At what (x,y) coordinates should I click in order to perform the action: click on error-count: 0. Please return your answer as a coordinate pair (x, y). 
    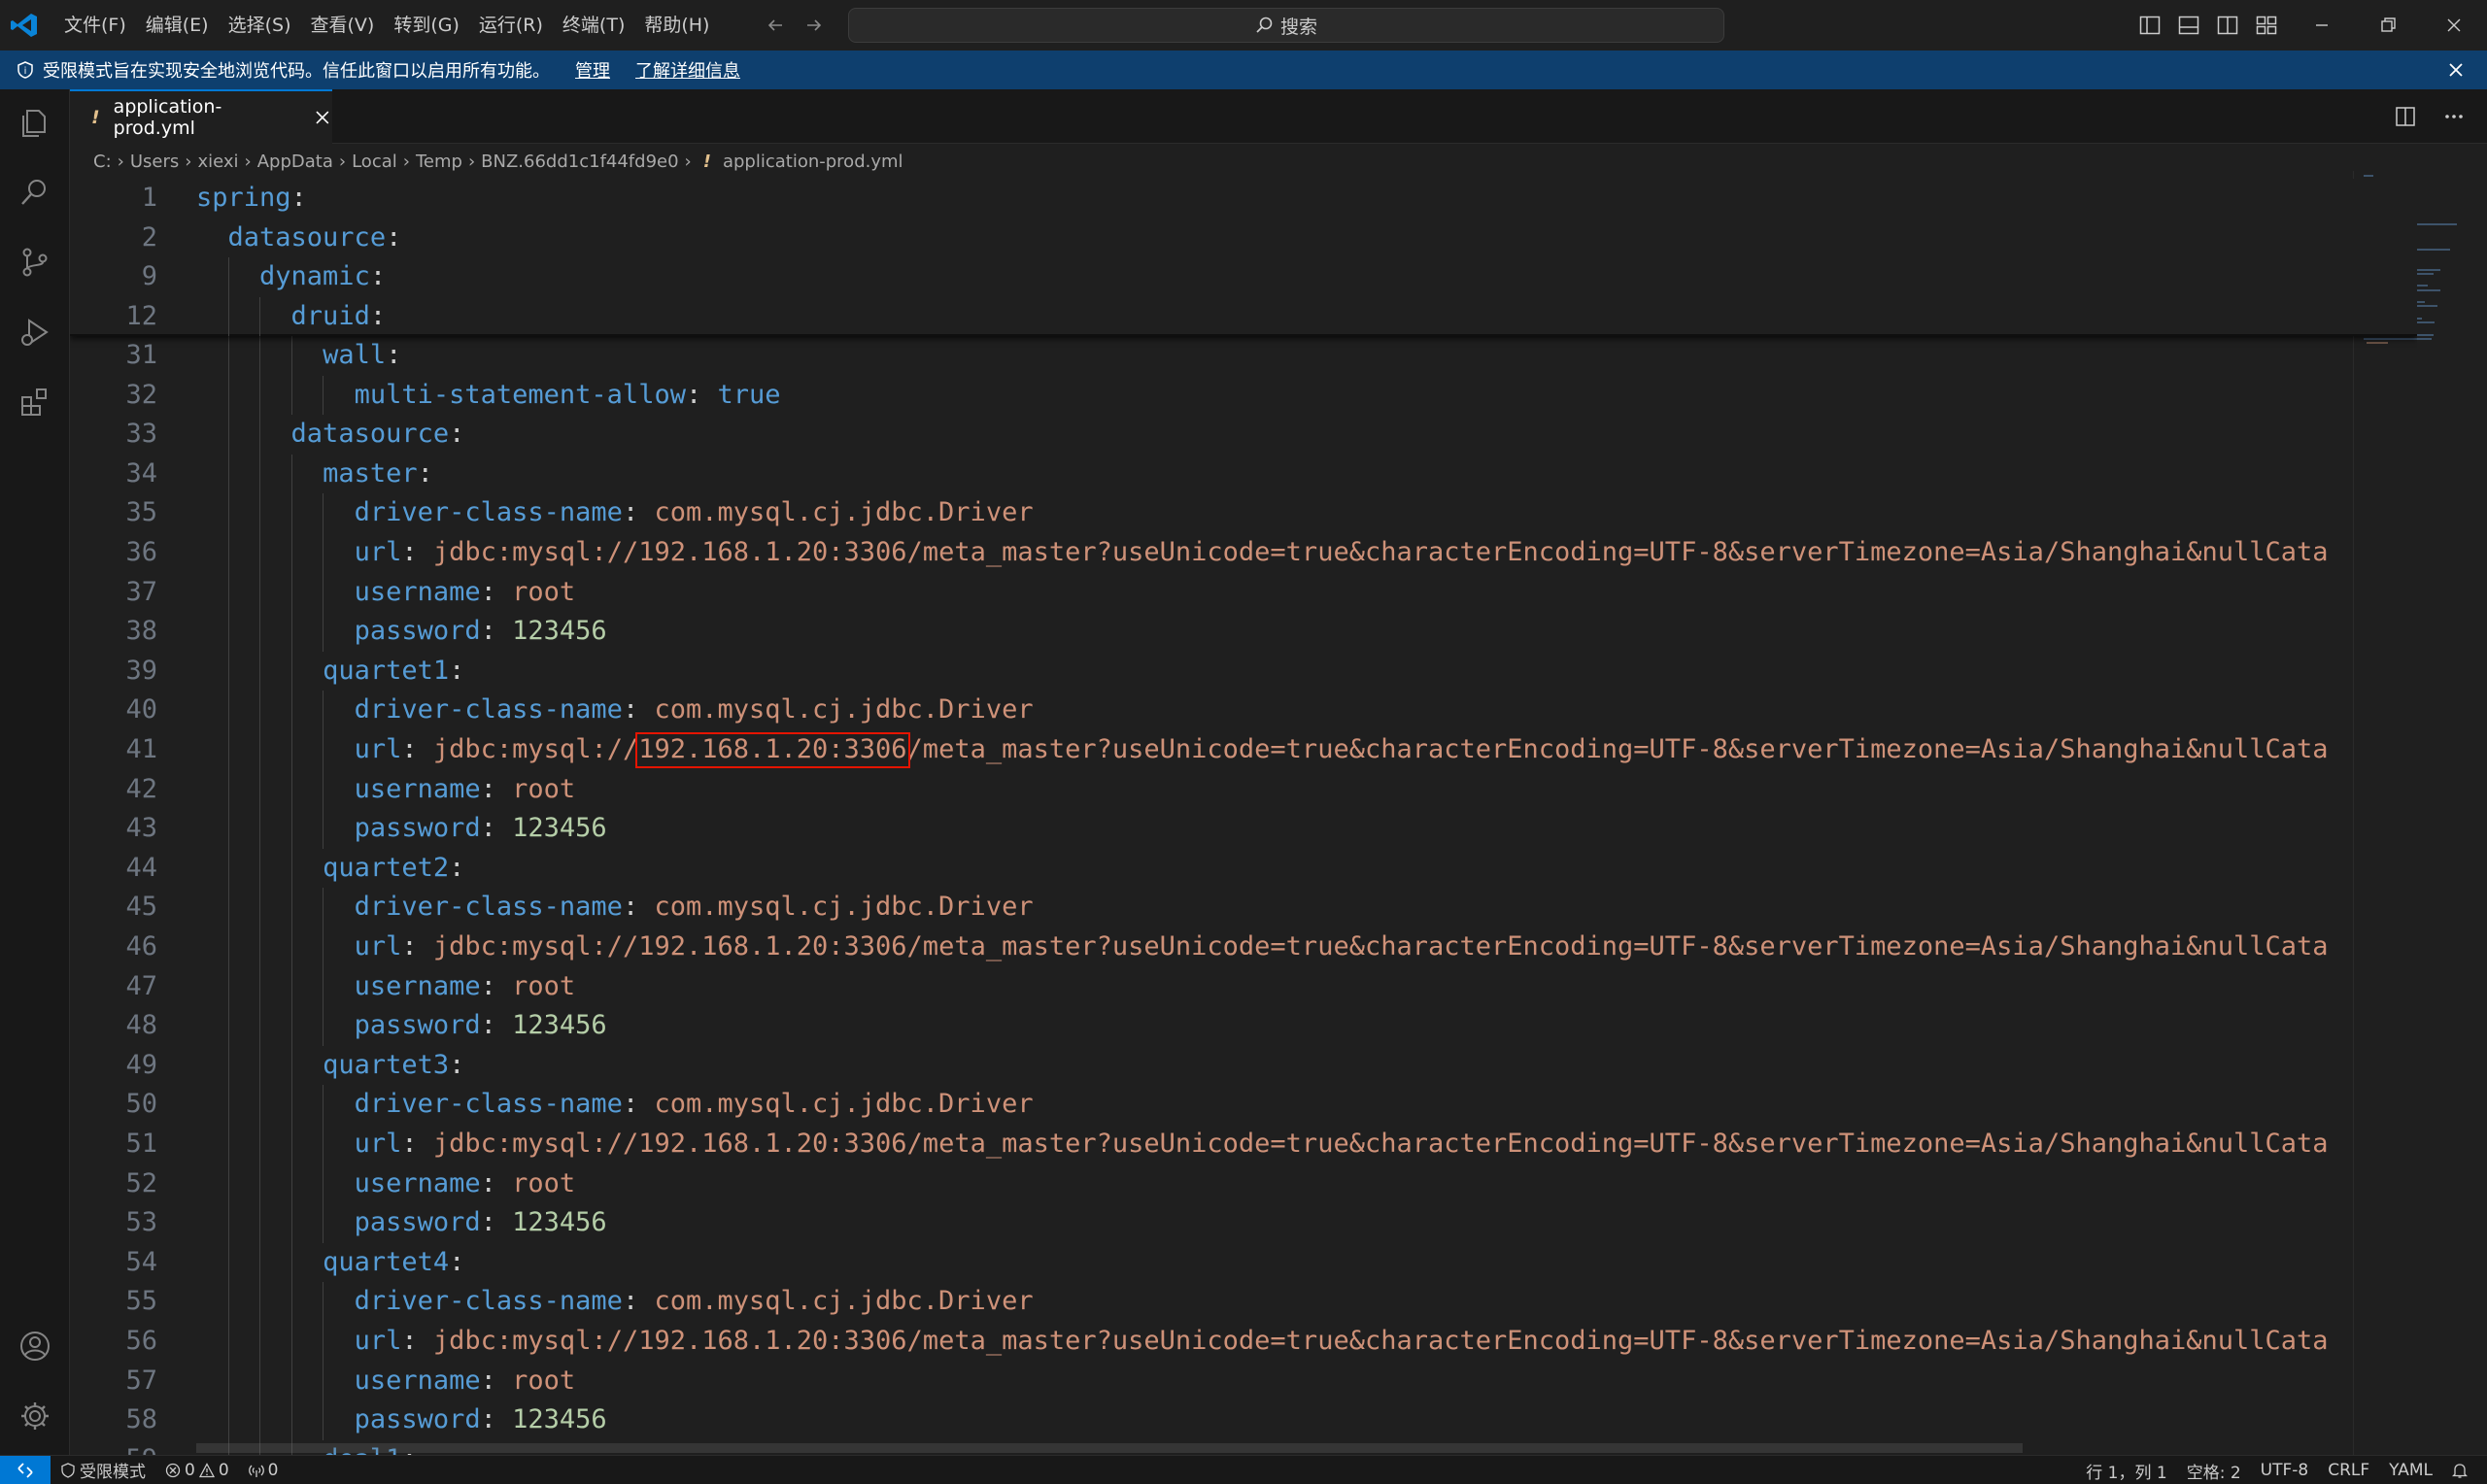
    Looking at the image, I should click on (190, 1470).